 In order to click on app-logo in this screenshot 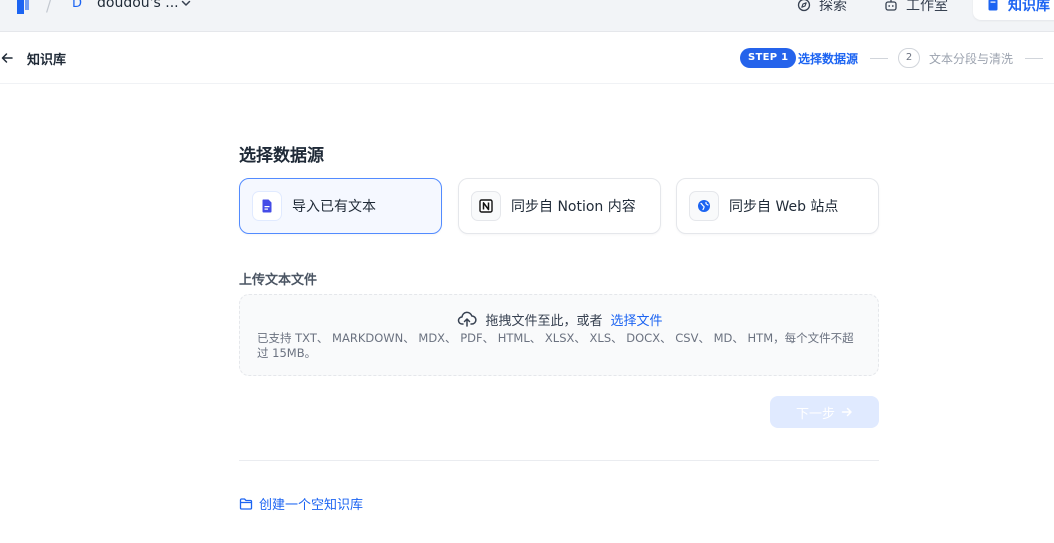, I will do `click(25, 7)`.